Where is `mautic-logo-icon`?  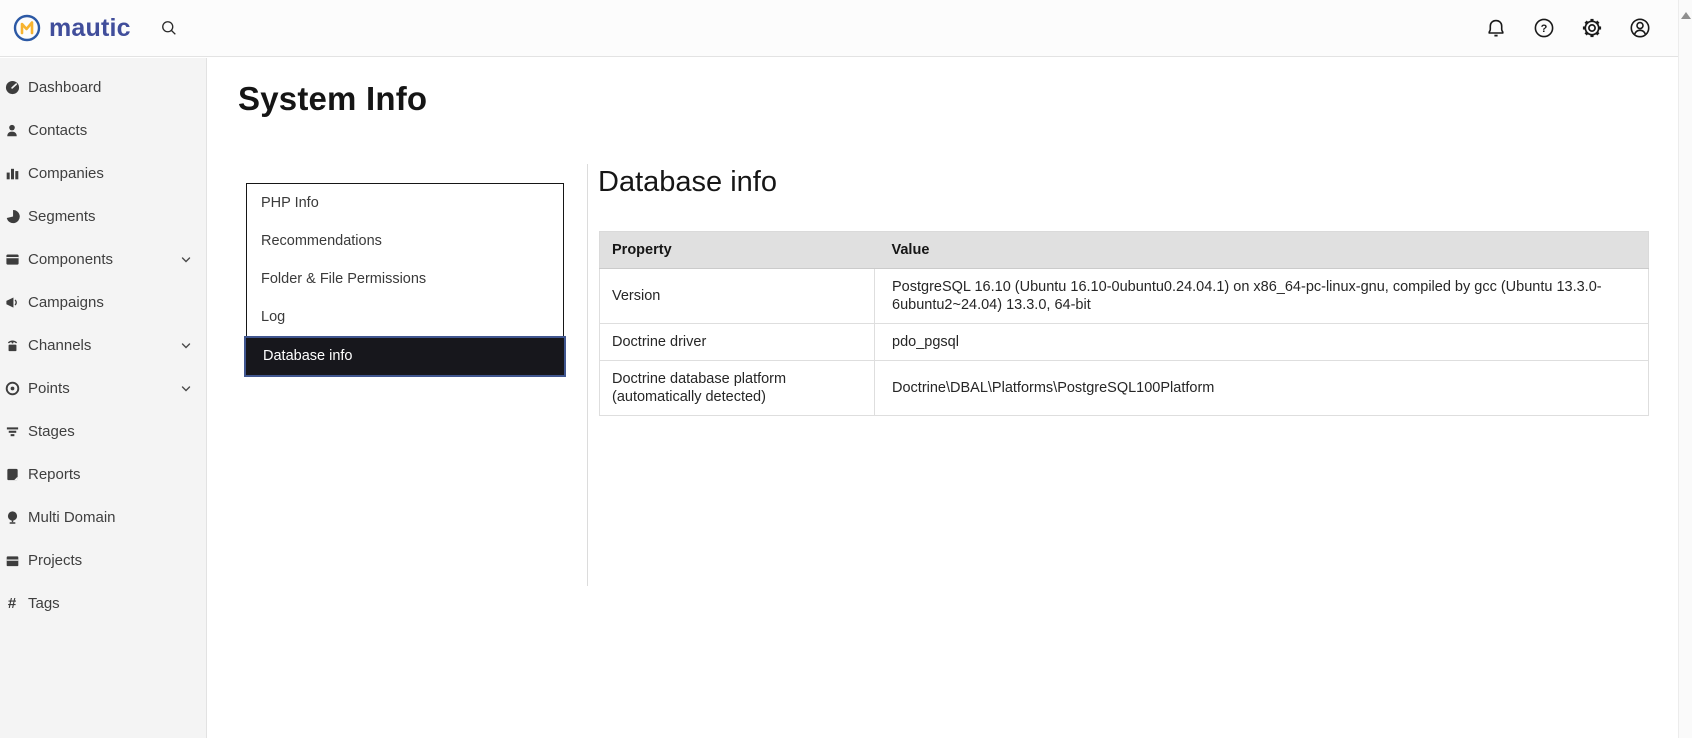 mautic-logo-icon is located at coordinates (27, 28).